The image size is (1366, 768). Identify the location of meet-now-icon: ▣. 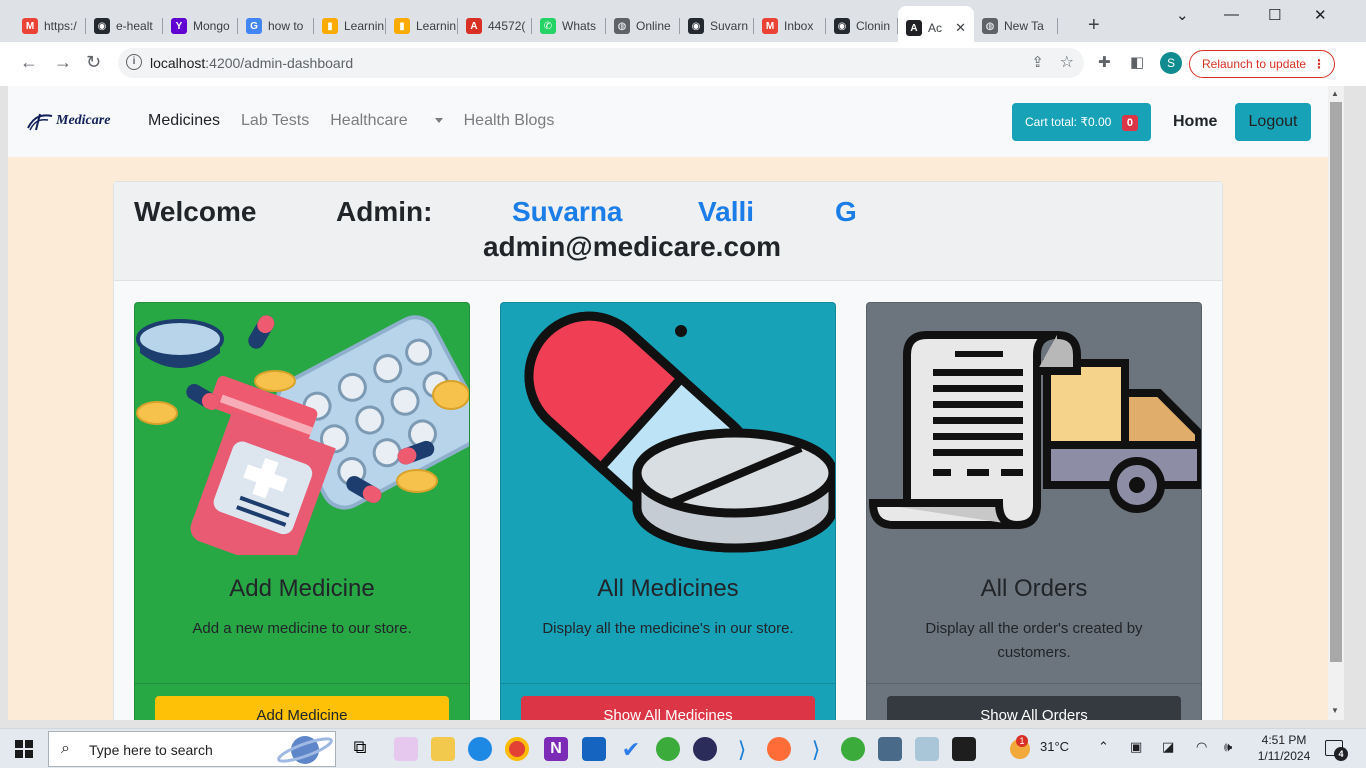
(1136, 747).